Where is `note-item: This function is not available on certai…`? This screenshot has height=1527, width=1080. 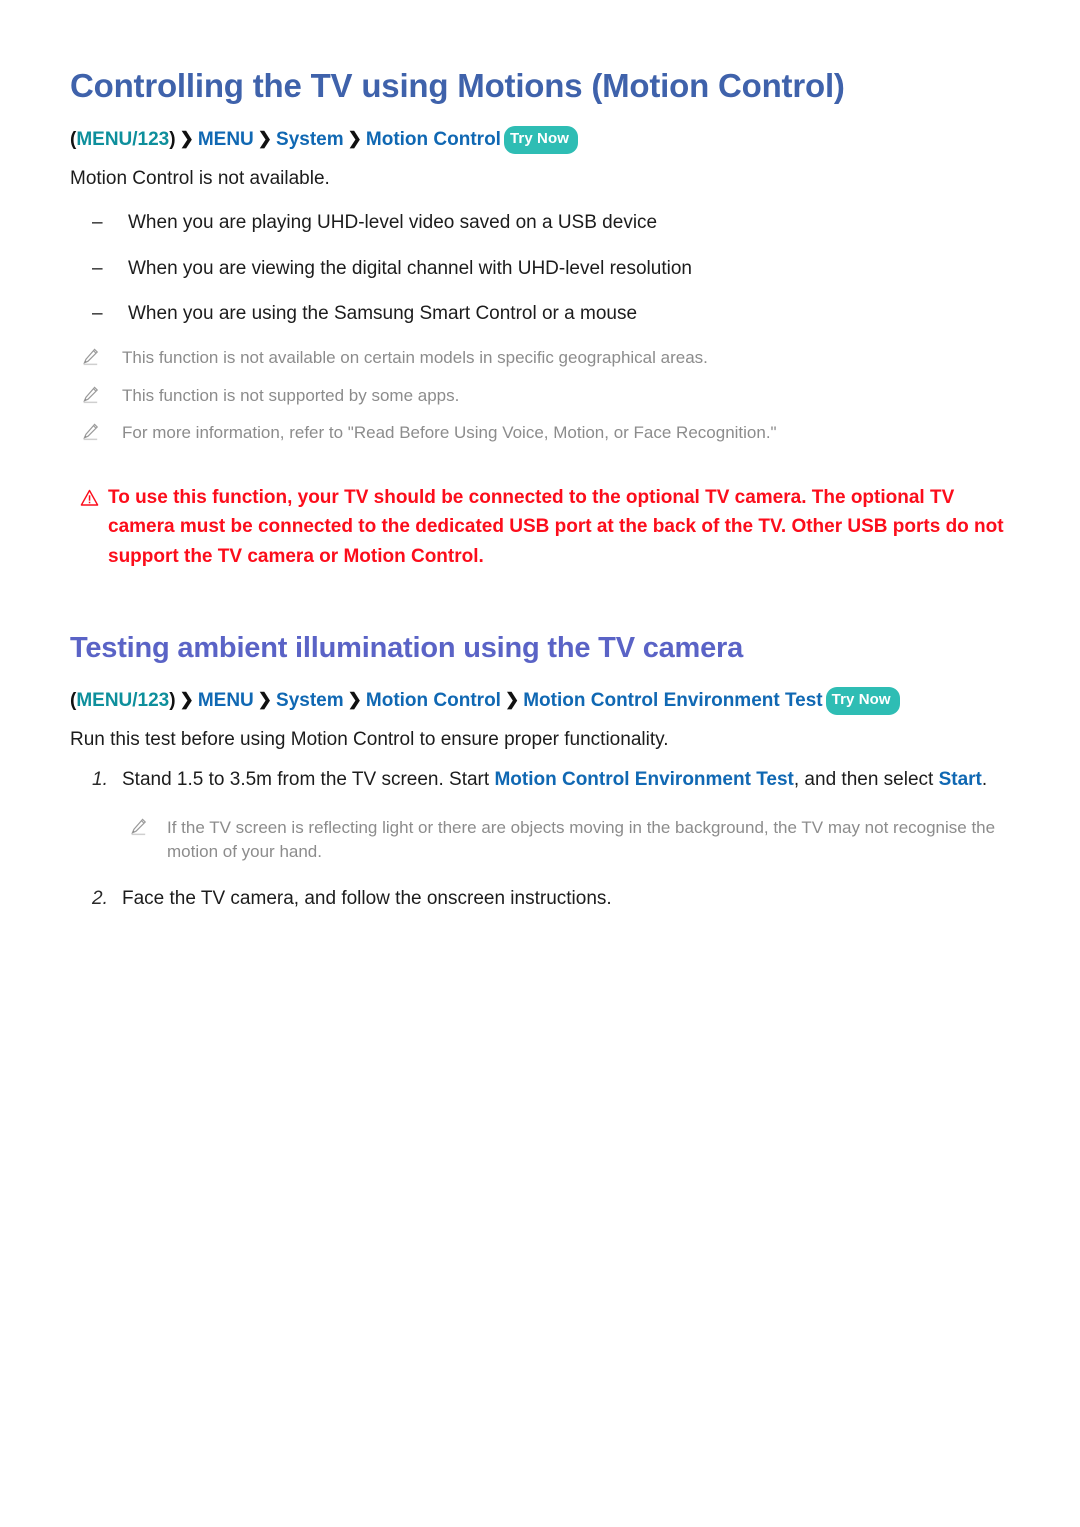
note-item: This function is not available on certai… is located at coordinates (540, 358).